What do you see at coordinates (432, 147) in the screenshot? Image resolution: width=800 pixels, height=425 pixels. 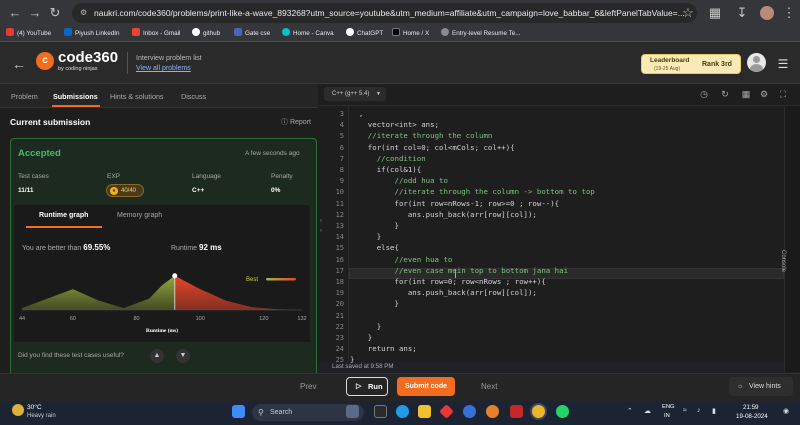 I see `code-line: for(int col=0; col<mCols; col++){` at bounding box center [432, 147].